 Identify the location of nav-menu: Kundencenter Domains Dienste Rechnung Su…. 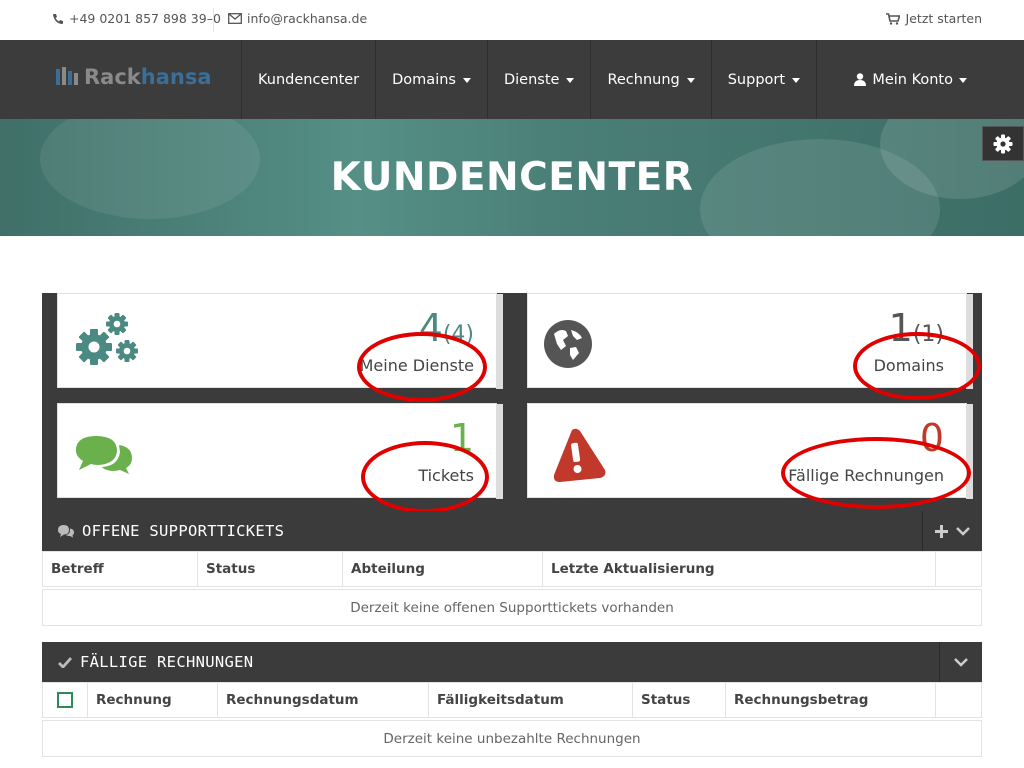
(529, 79).